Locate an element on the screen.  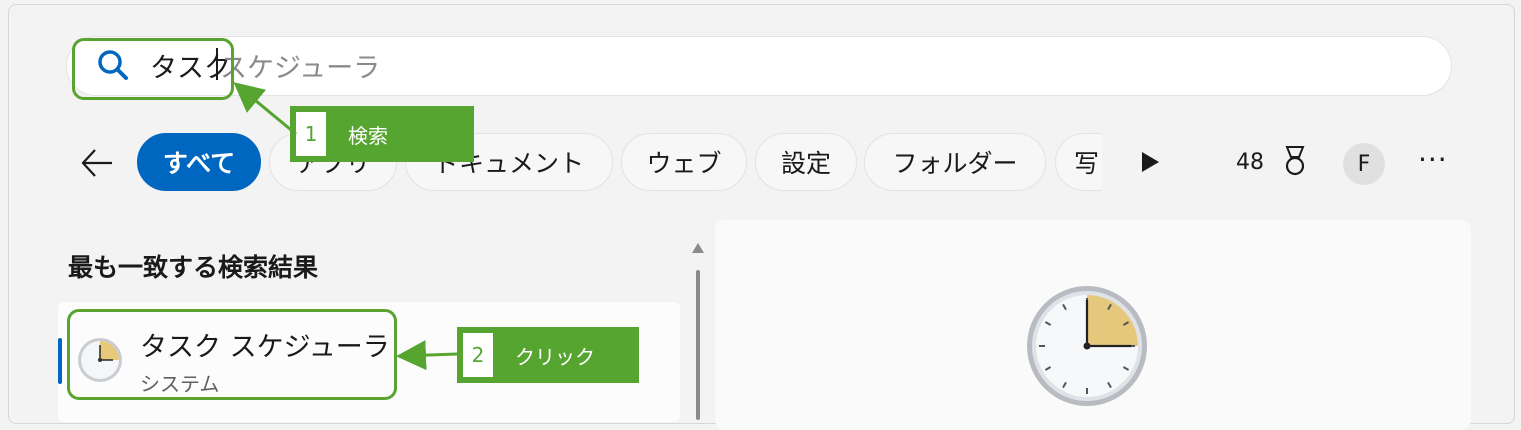
arrow-step2 is located at coordinates (427, 355).